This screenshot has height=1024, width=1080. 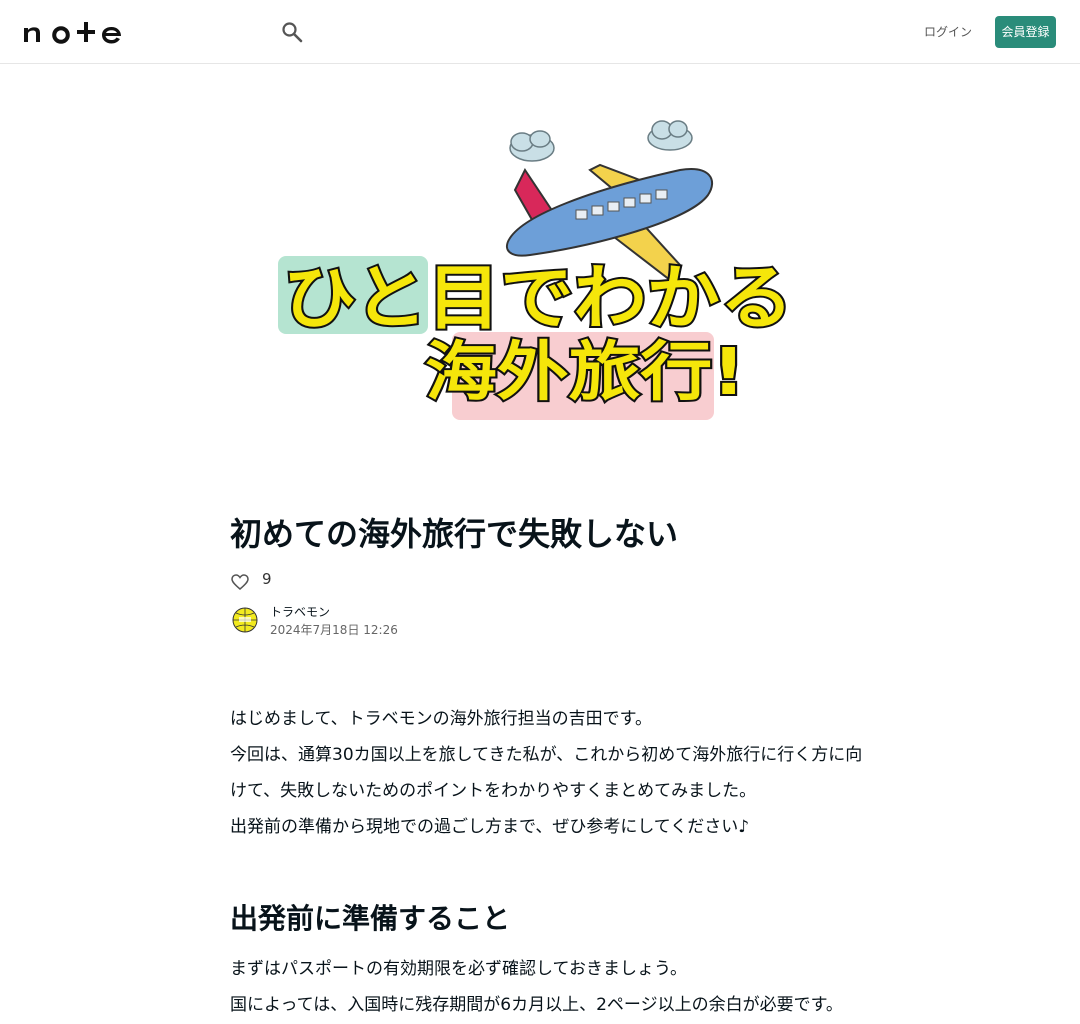 I want to click on author-info: トラベモン 2024年7月18日 12:26, so click(x=550, y=625).